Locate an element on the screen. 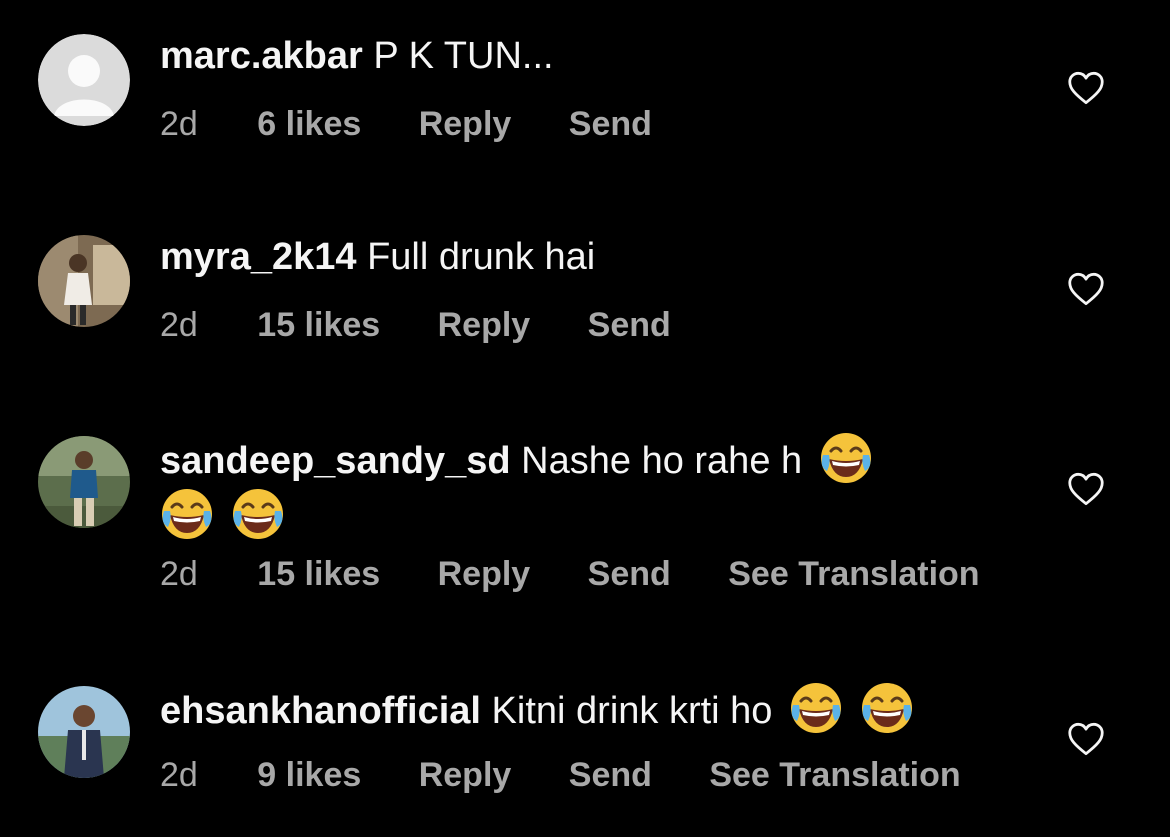  comment-username: sandeep_sandy_sd is located at coordinates (335, 461).